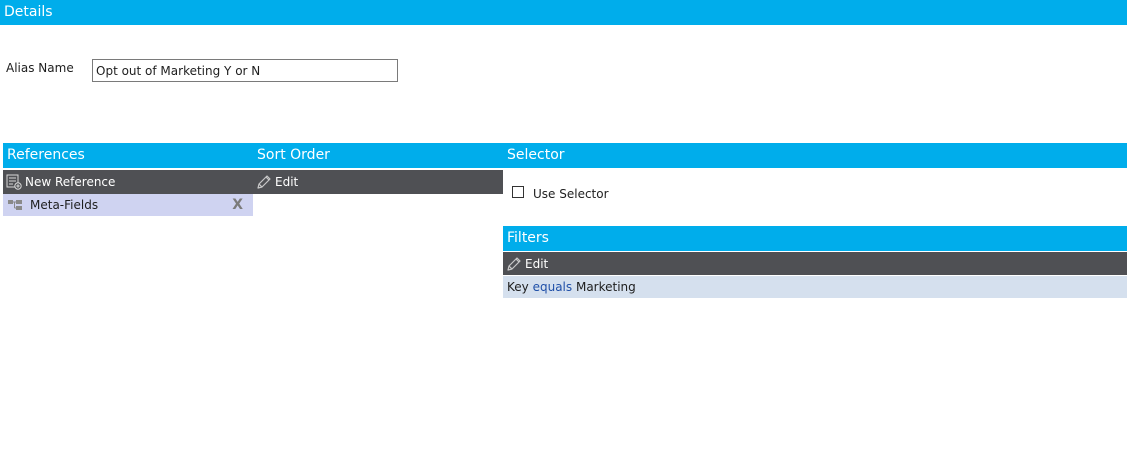  I want to click on filter-operator: equals, so click(553, 287).